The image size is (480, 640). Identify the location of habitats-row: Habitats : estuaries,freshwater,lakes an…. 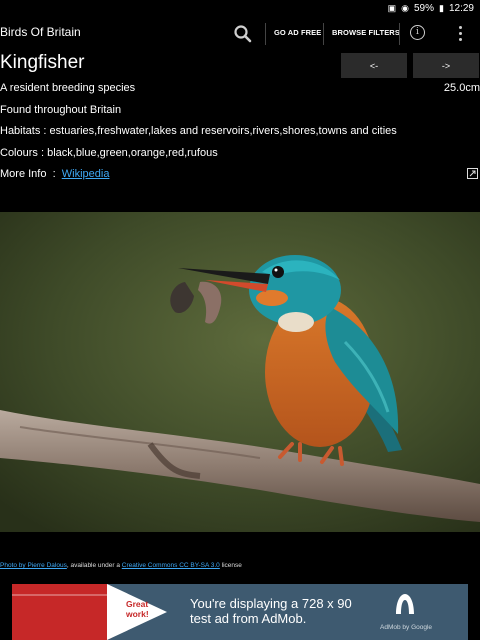
(198, 131).